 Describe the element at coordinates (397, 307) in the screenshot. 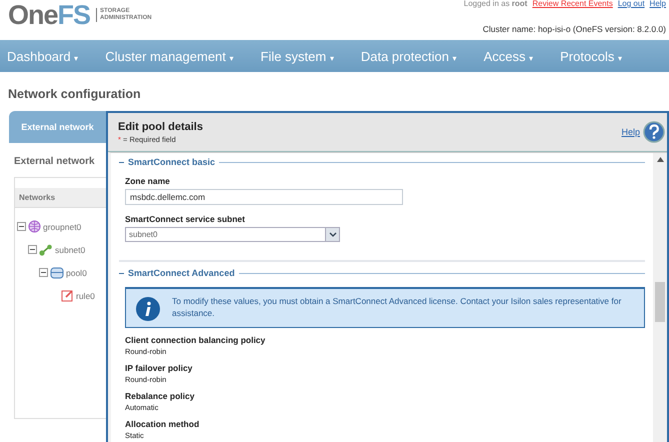

I see `info-text: To modify these values, you must obtain a SmartConnect Advanced license. Contact your Isilon sales representative for assistance.` at that location.